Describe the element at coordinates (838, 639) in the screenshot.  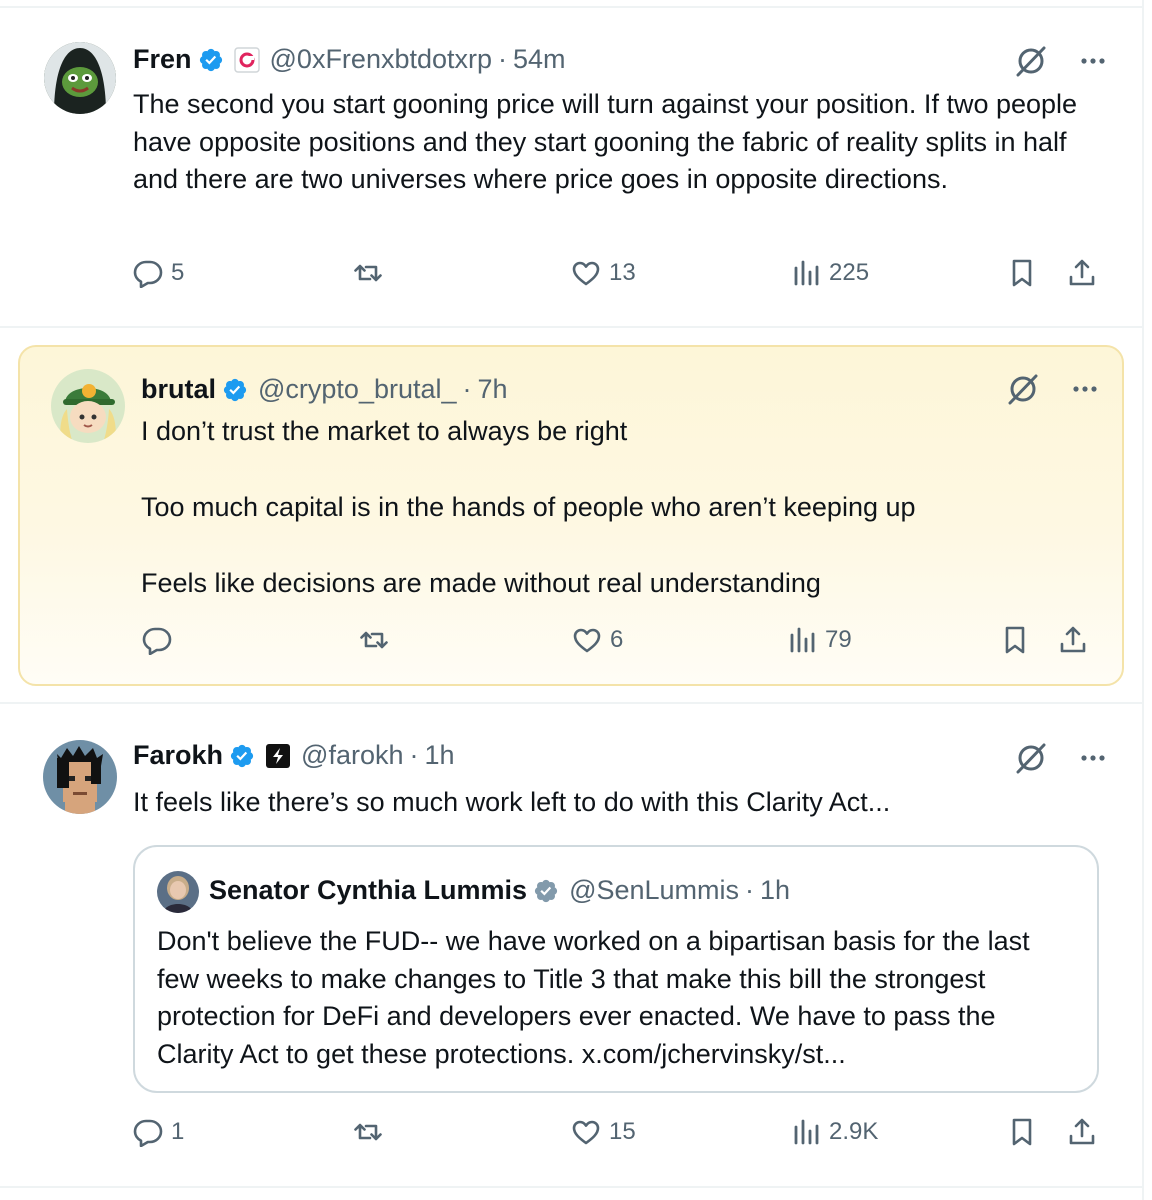
I see `views-count: 79` at that location.